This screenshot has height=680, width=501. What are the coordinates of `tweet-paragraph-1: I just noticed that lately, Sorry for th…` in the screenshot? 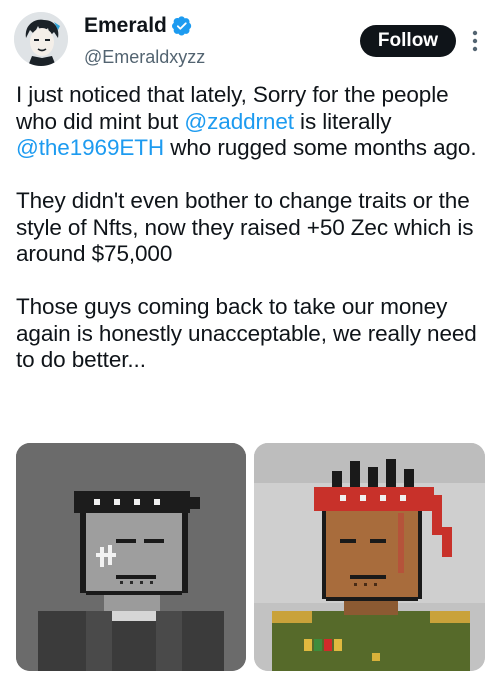 It's located at (251, 122).